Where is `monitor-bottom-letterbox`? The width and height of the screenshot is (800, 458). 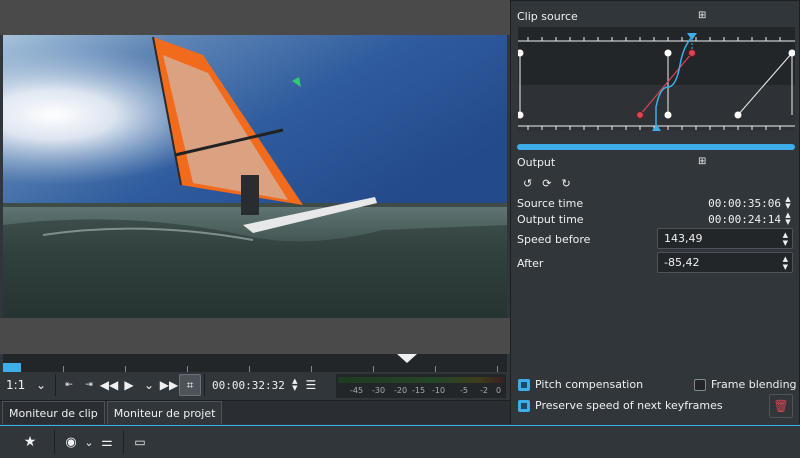 monitor-bottom-letterbox is located at coordinates (255, 336).